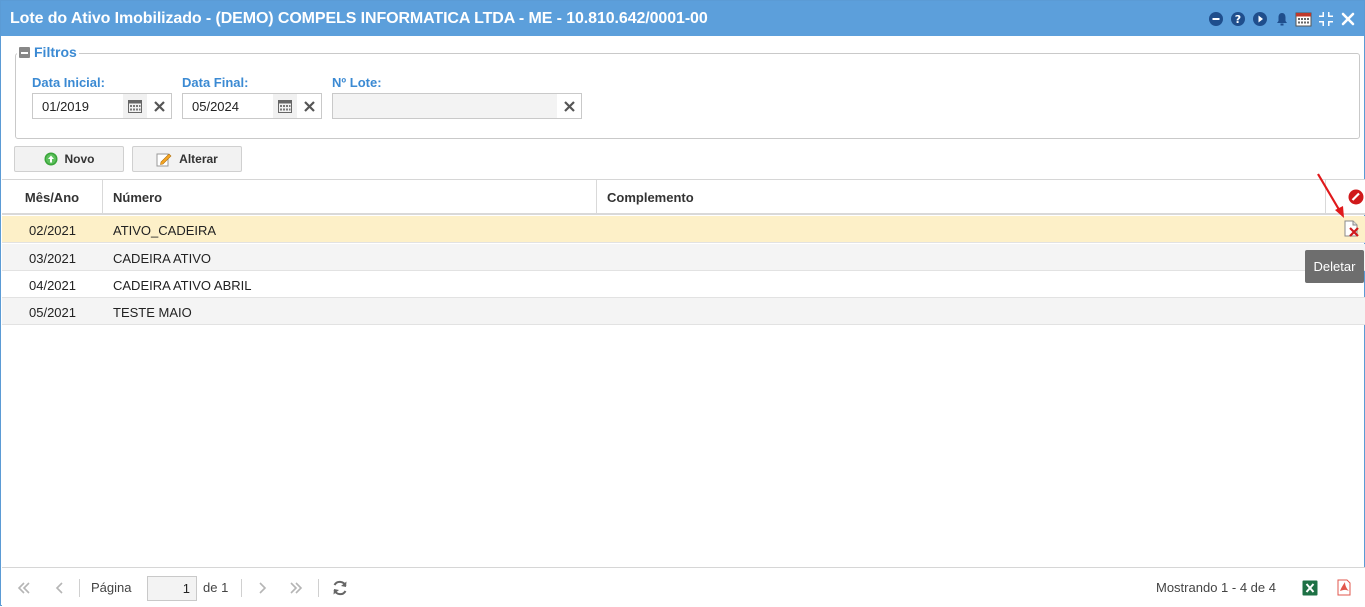  Describe the element at coordinates (340, 587) in the screenshot. I see `refresh-icon` at that location.